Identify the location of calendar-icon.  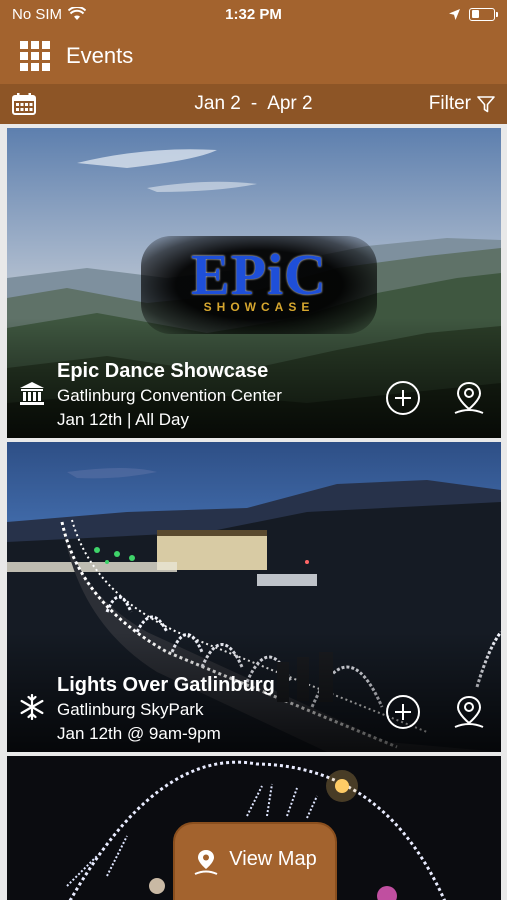
(24, 104).